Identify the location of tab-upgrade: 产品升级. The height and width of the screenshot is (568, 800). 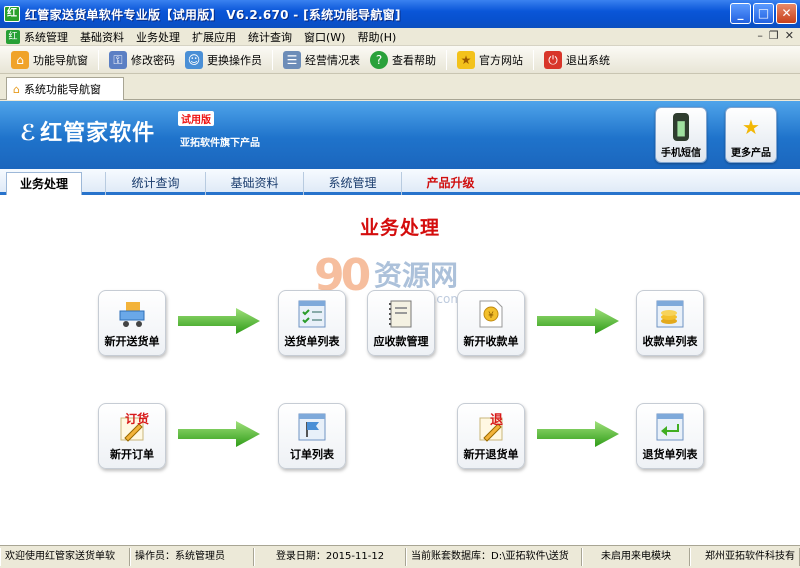
(450, 183).